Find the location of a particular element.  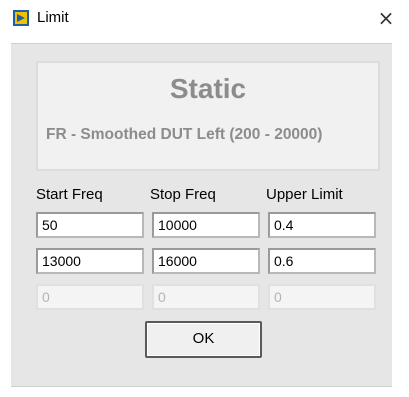

measurement-subtitle: FR - Smoothed DUT Left (200 - 20000) is located at coordinates (184, 134).